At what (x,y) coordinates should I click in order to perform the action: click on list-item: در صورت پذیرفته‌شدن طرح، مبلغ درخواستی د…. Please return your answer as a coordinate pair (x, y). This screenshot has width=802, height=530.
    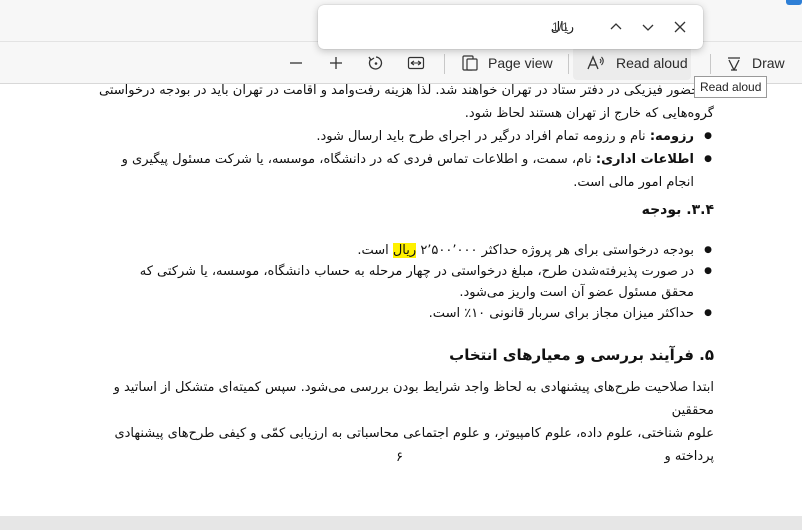
    Looking at the image, I should click on (409, 282).